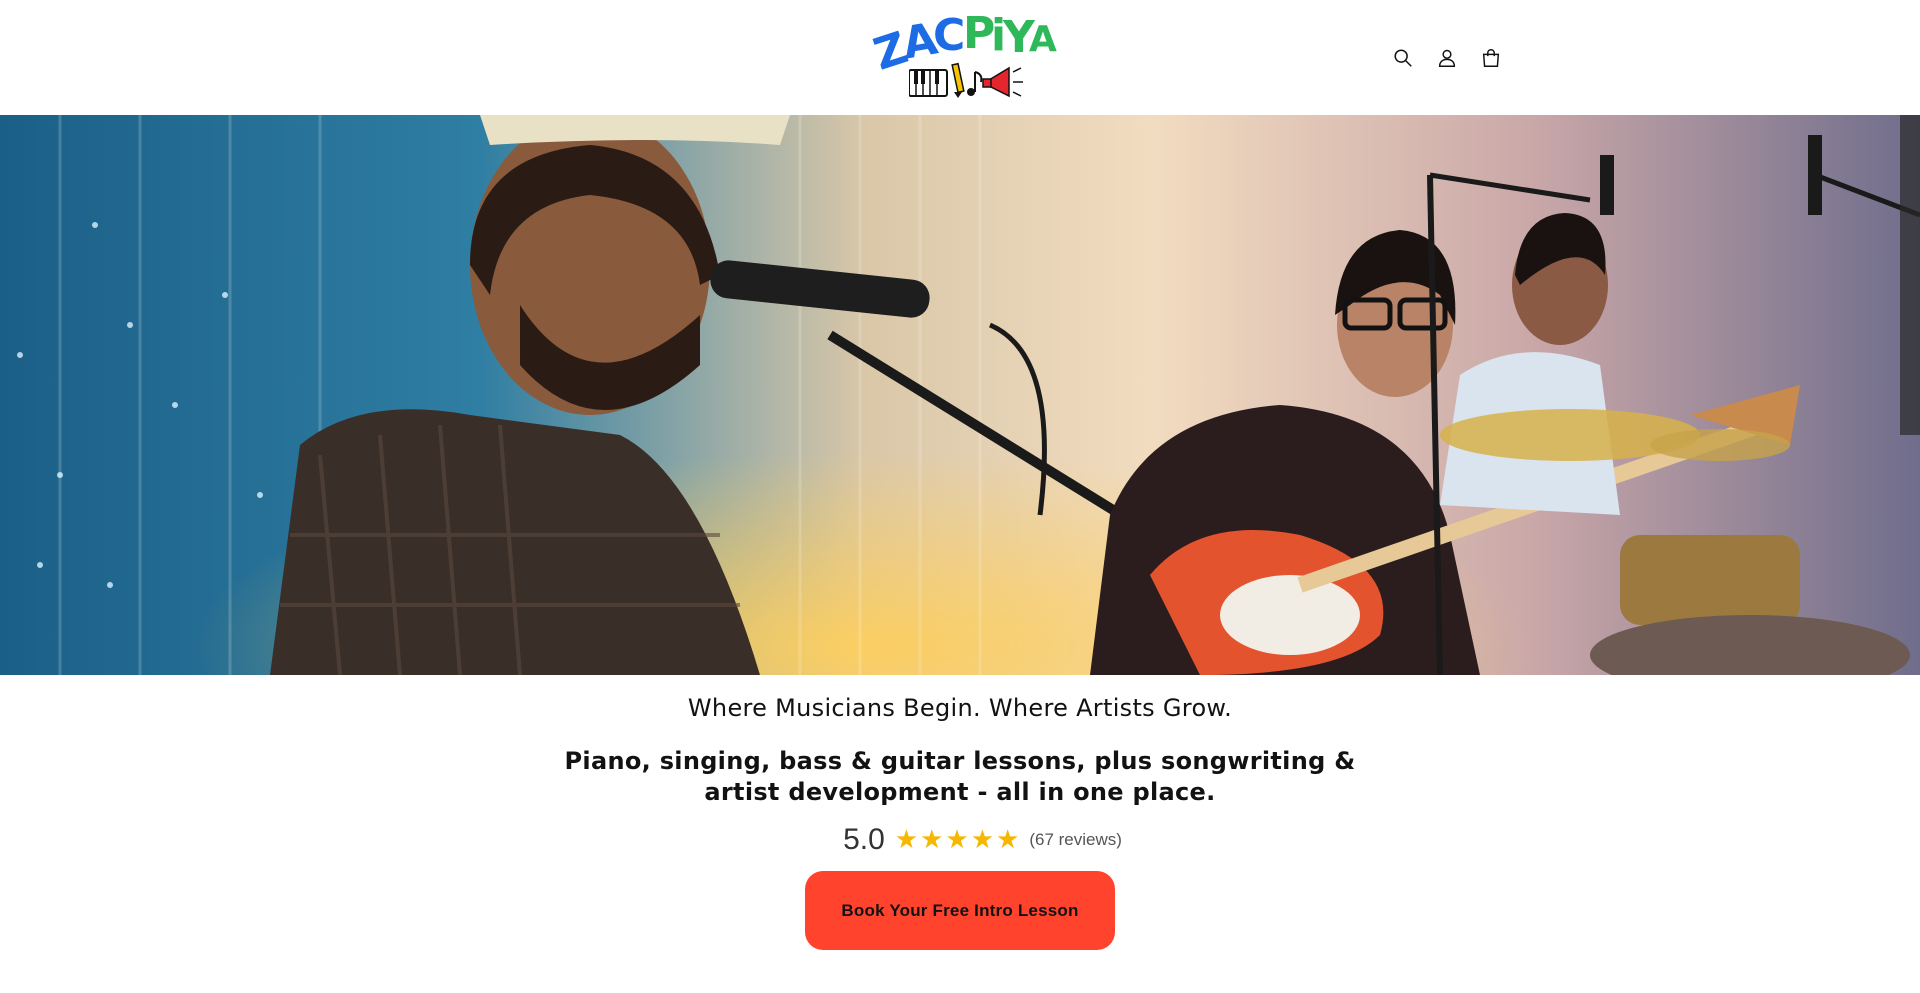  What do you see at coordinates (1075, 840) in the screenshot?
I see `reviews-count: (67 reviews)` at bounding box center [1075, 840].